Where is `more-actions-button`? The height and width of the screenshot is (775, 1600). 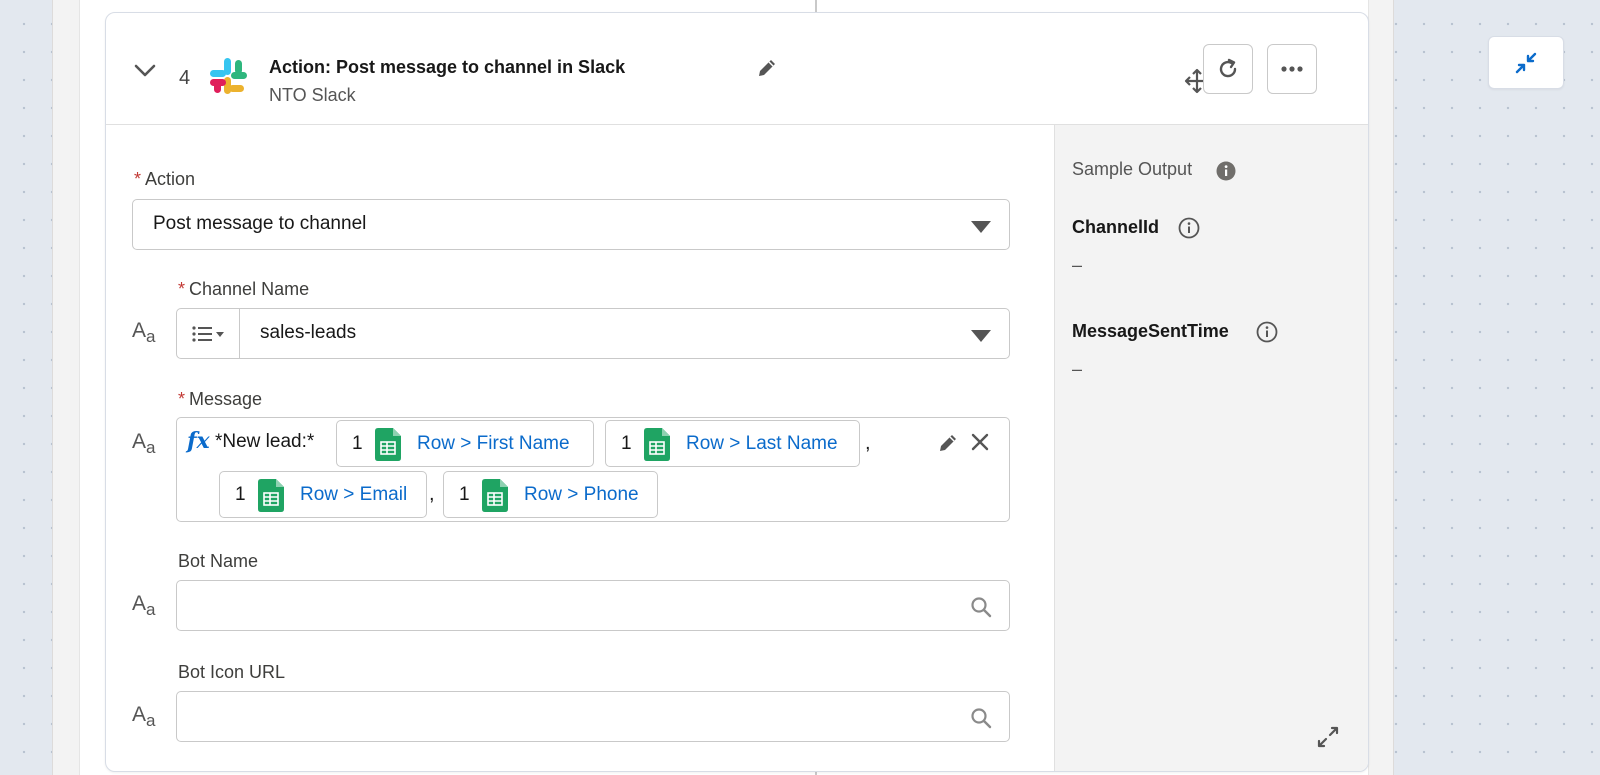
more-actions-button is located at coordinates (1292, 69).